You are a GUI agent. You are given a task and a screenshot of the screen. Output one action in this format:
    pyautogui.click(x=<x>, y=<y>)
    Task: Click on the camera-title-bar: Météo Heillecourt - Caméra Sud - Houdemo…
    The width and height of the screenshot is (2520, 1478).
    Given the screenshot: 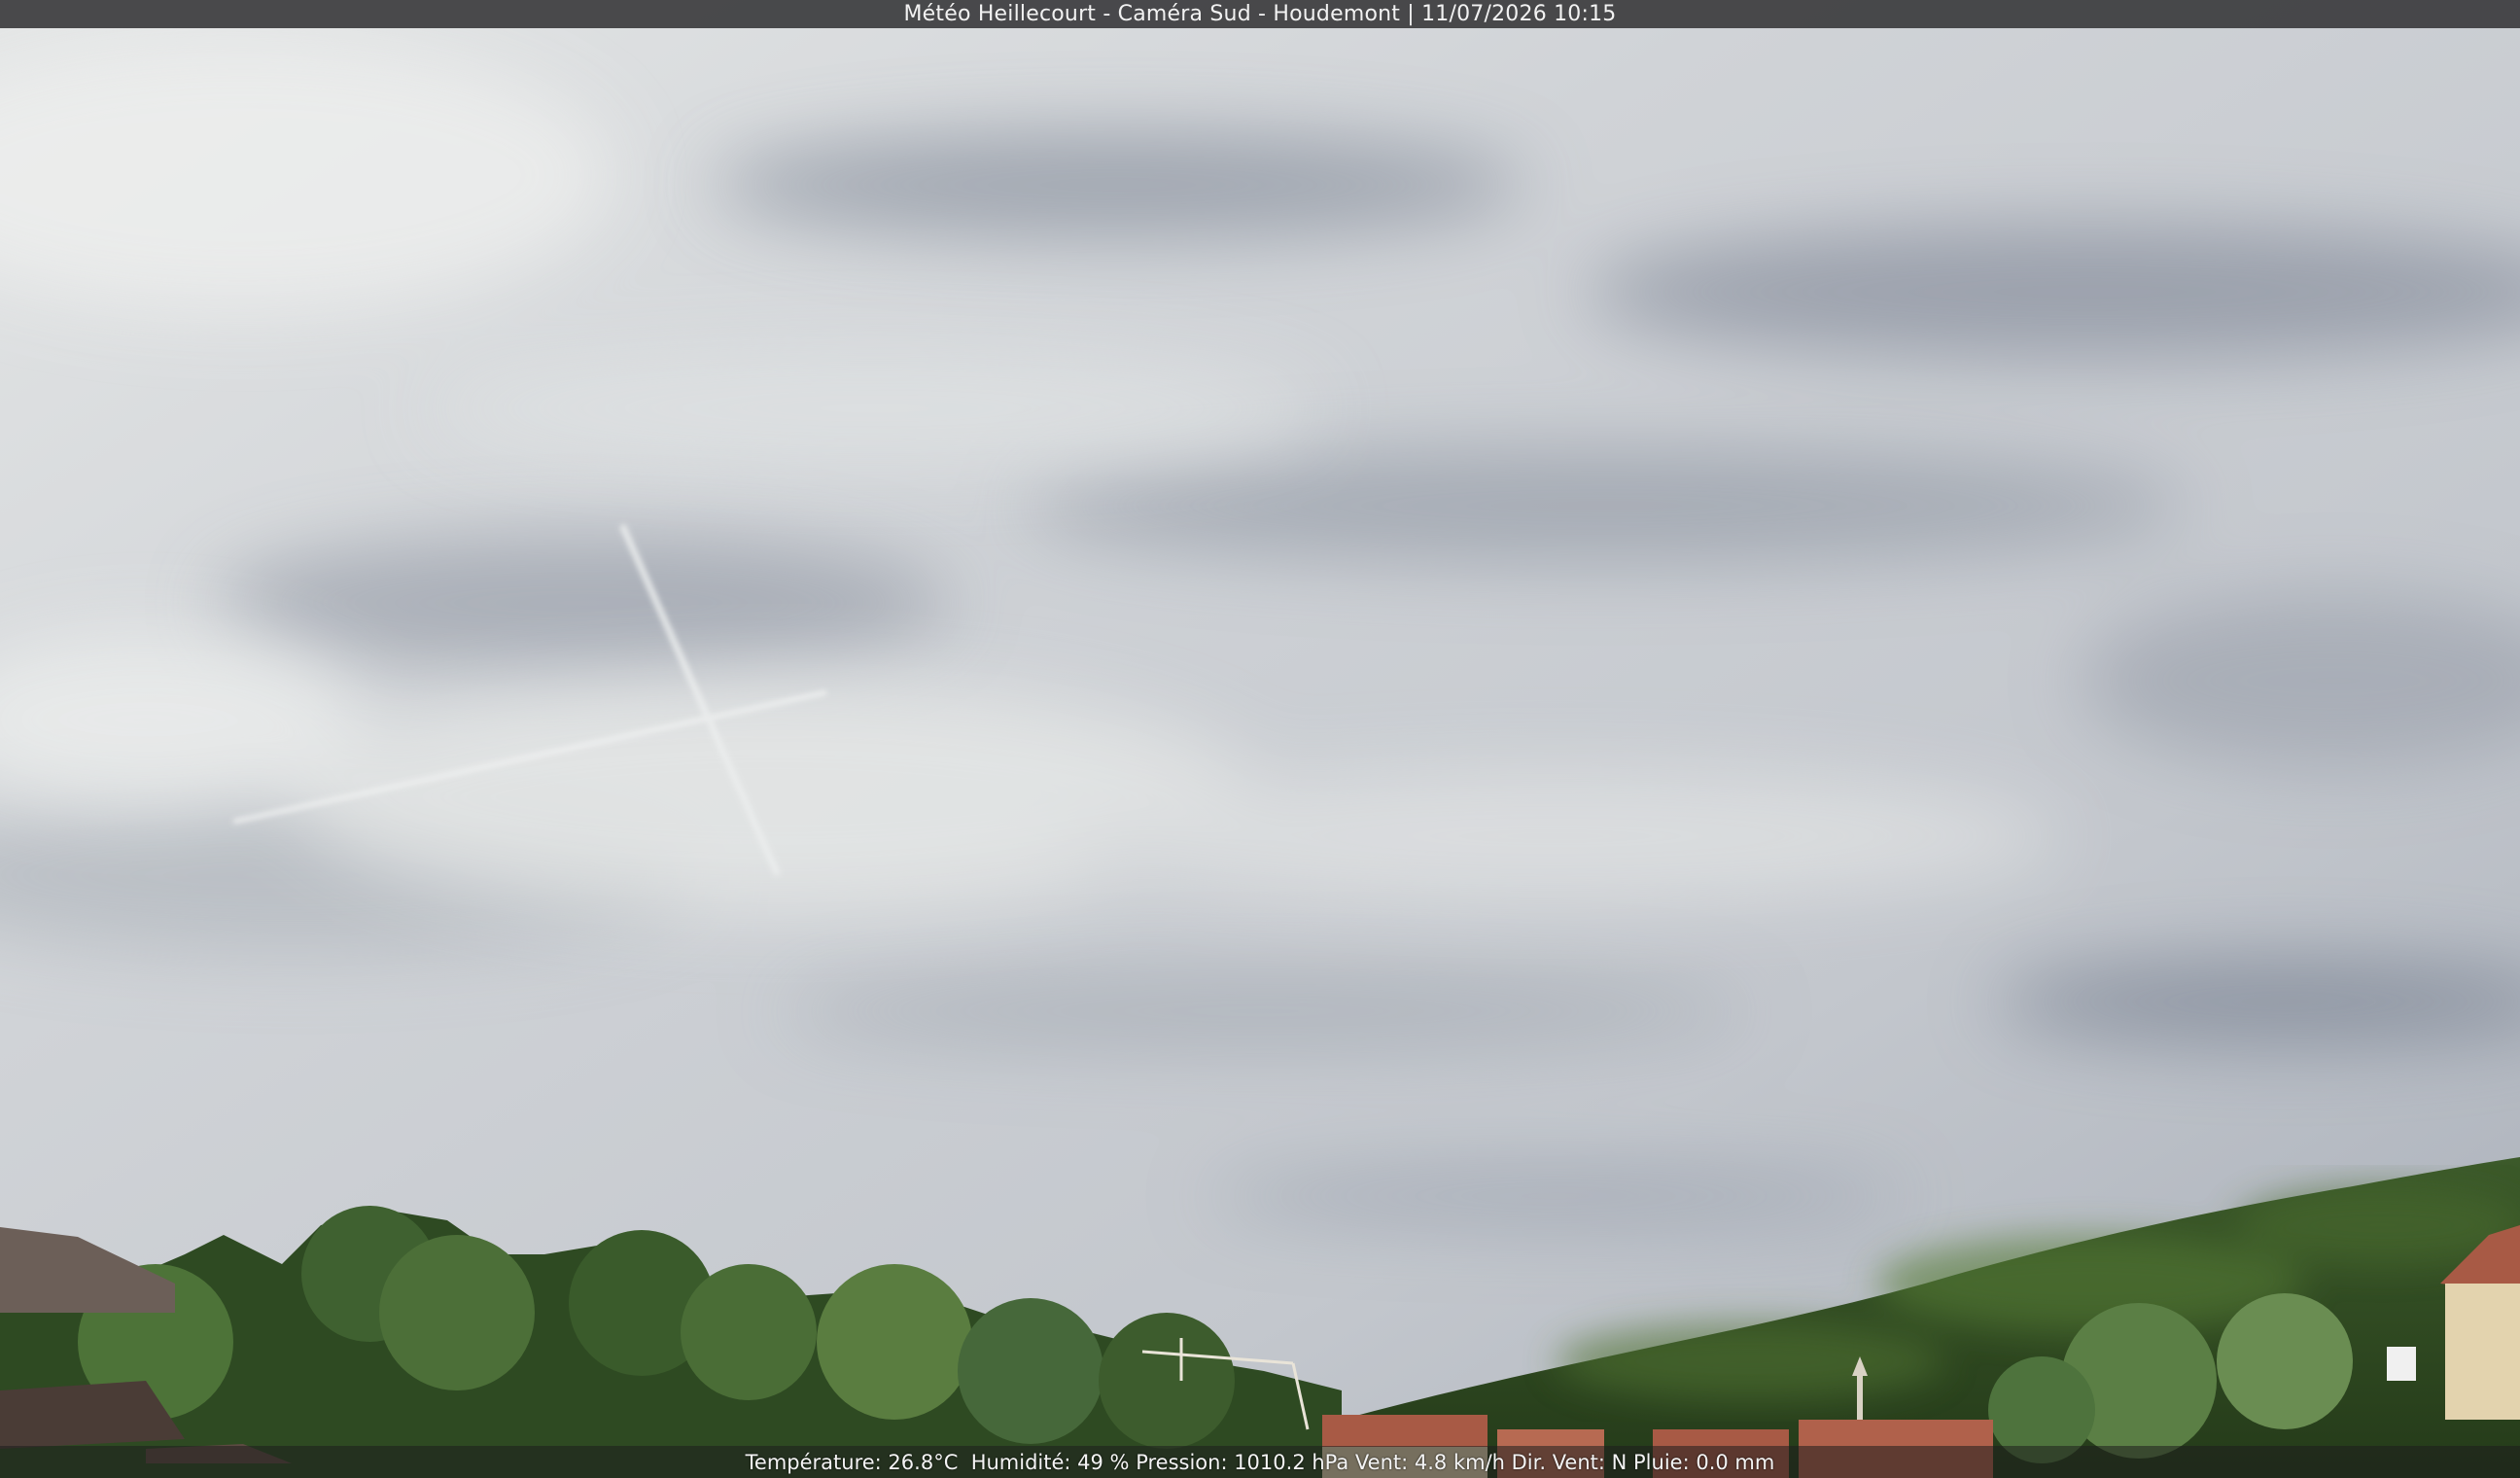 What is the action you would take?
    pyautogui.click(x=1260, y=14)
    